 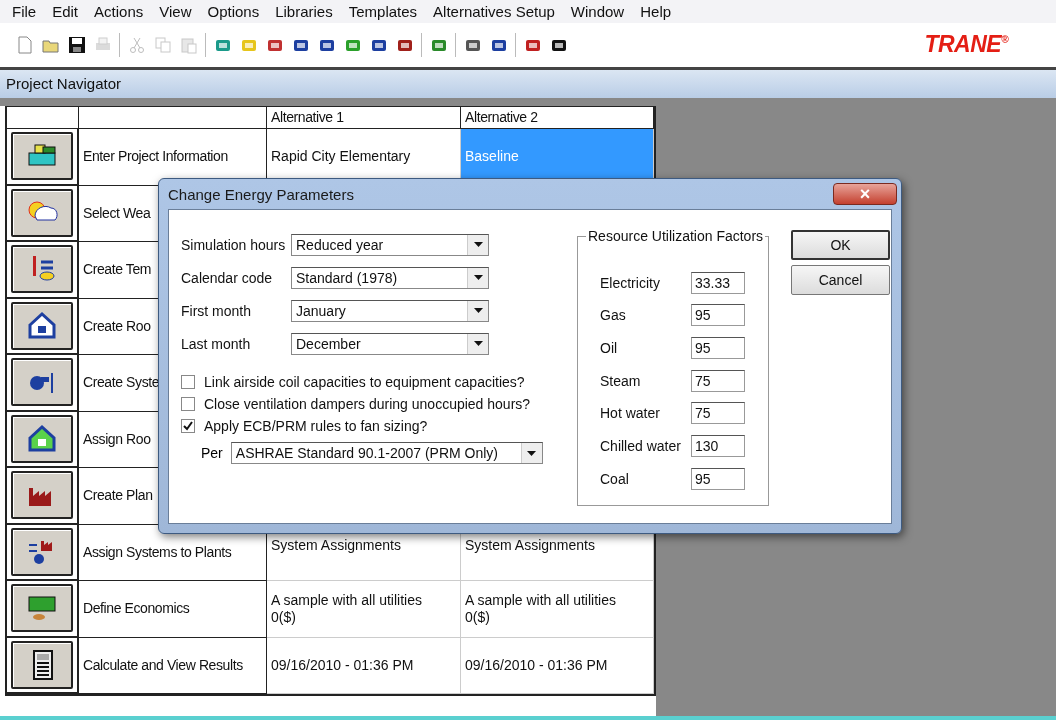 I want to click on checkbox-label: Apply ECB/PRM rules to fan sizing?, so click(x=316, y=426).